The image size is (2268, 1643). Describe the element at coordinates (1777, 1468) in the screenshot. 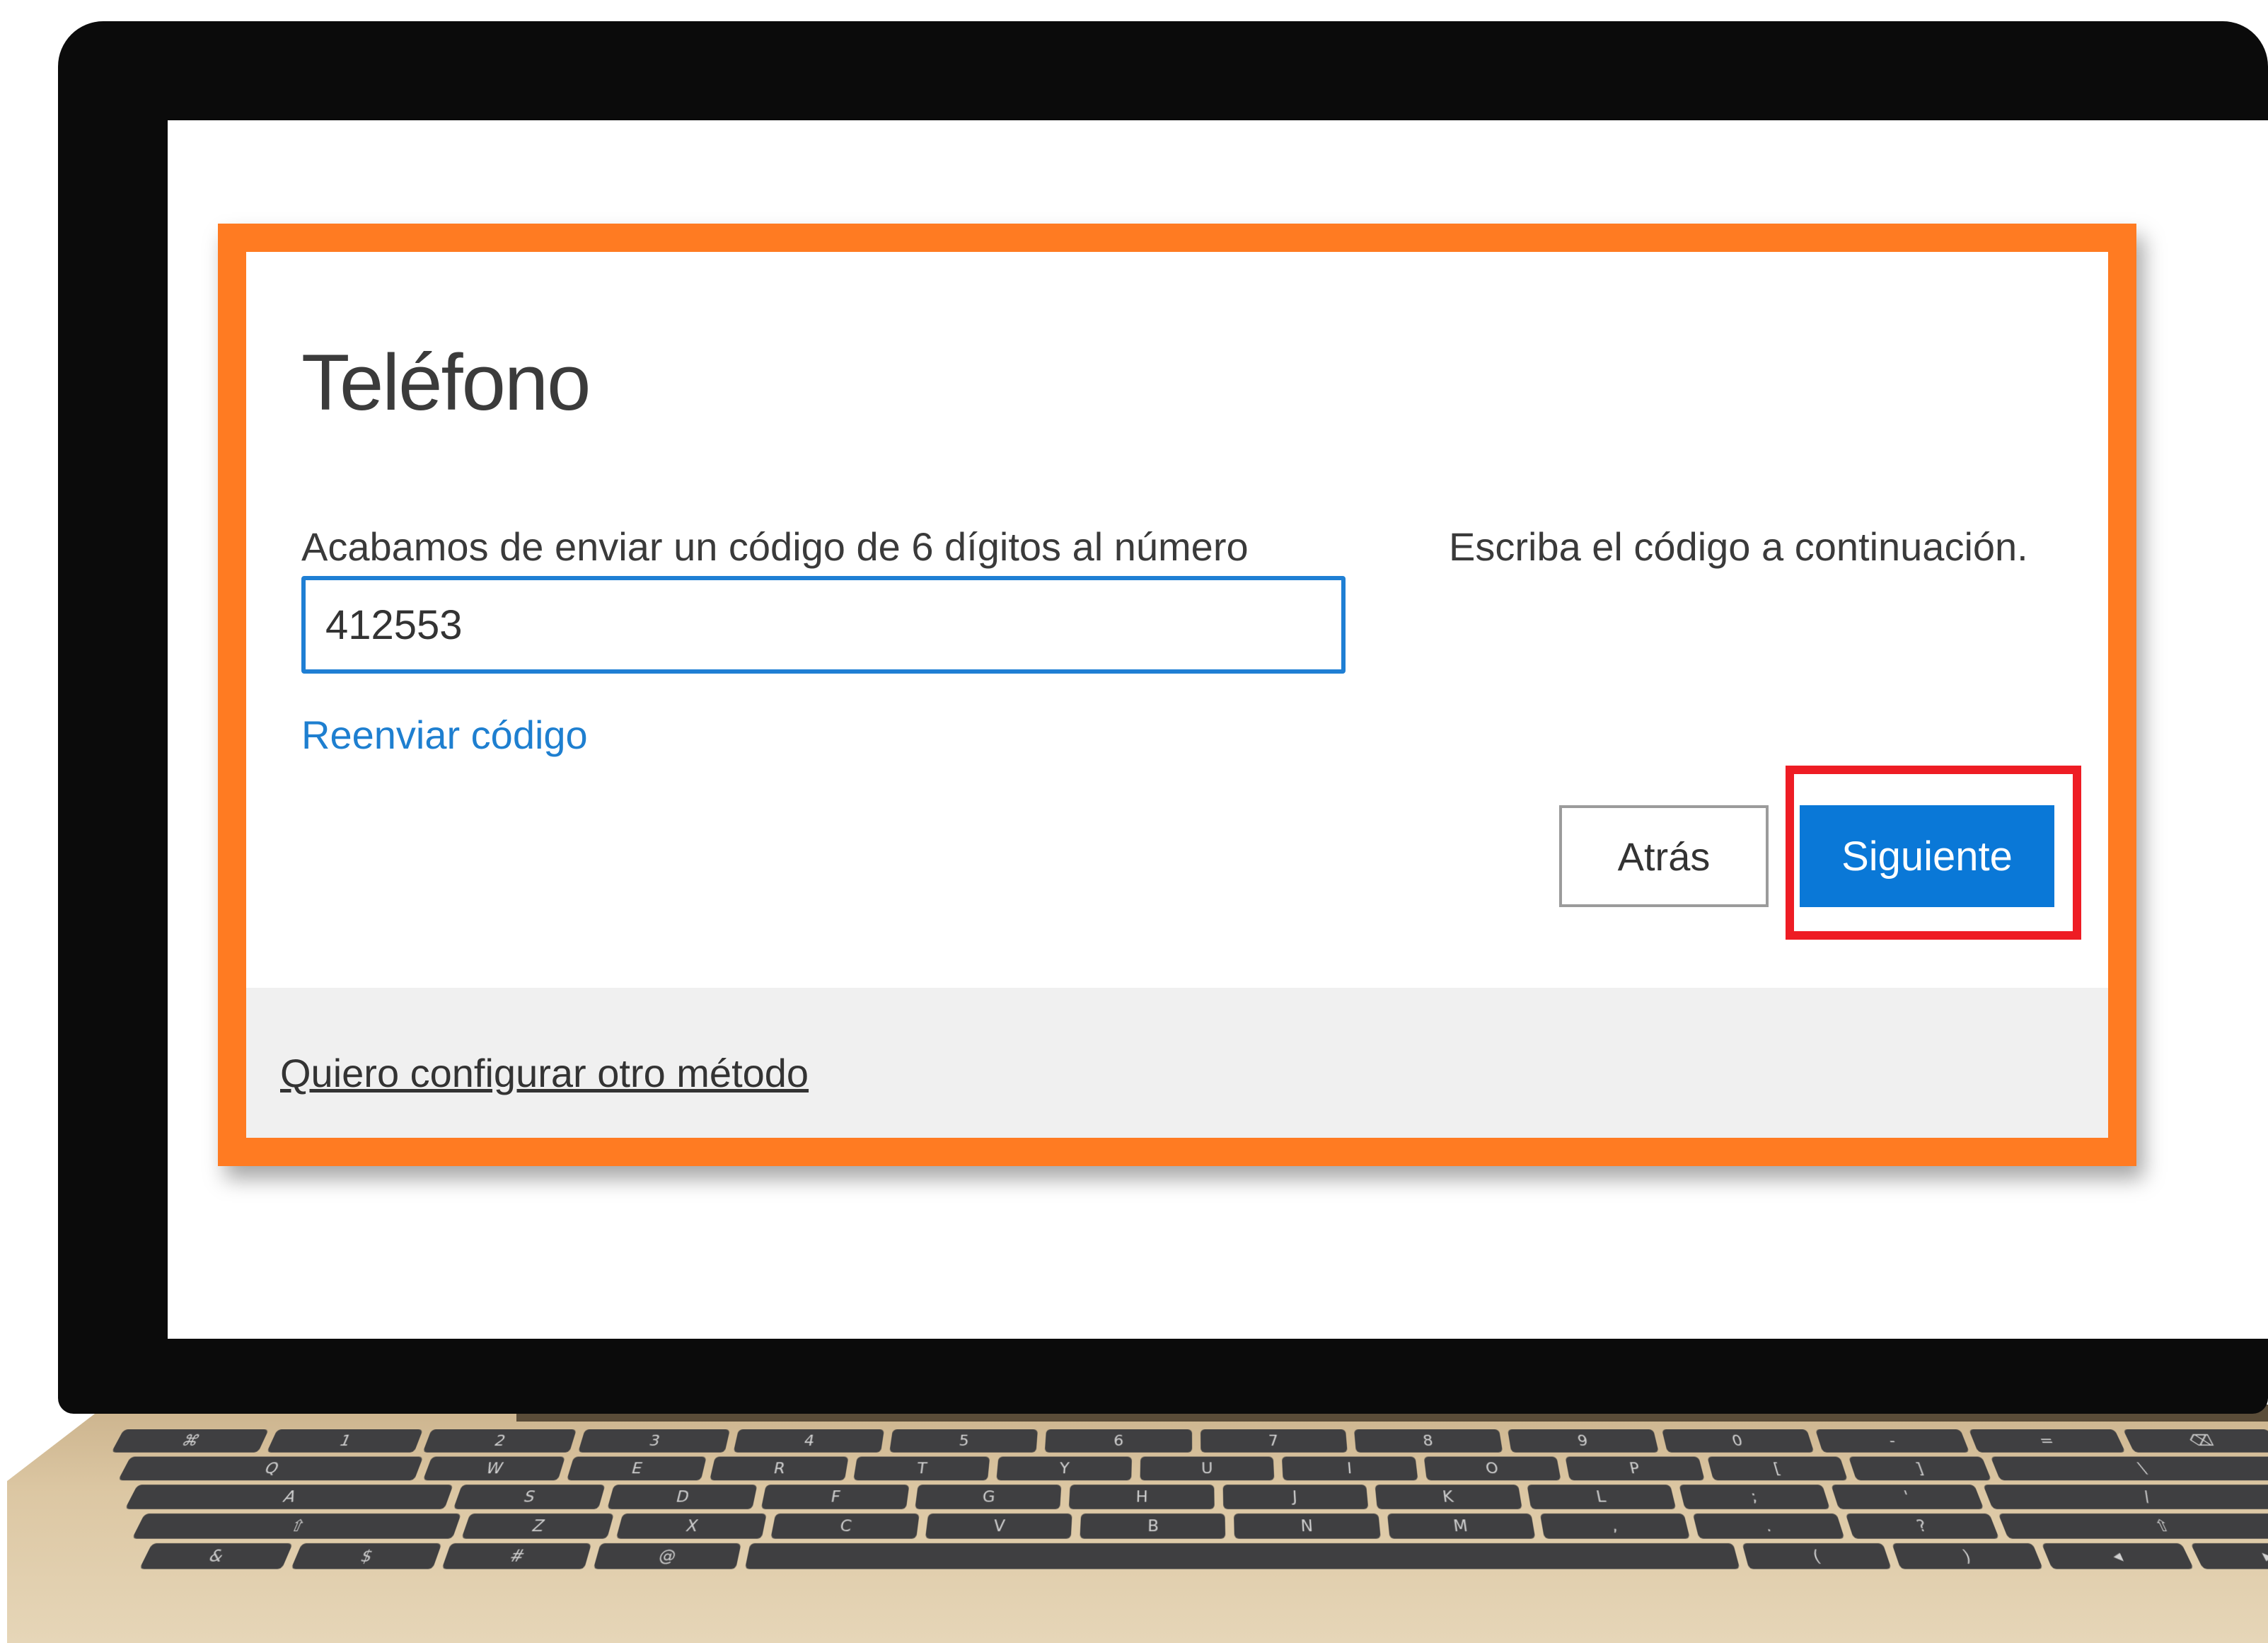

I see `keyboard-key: [` at that location.